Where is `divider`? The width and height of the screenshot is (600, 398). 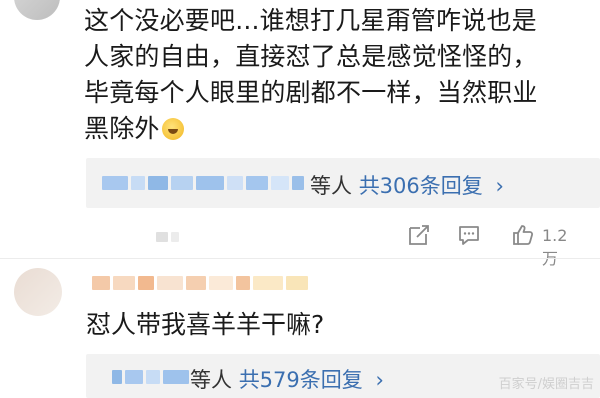 divider is located at coordinates (300, 258).